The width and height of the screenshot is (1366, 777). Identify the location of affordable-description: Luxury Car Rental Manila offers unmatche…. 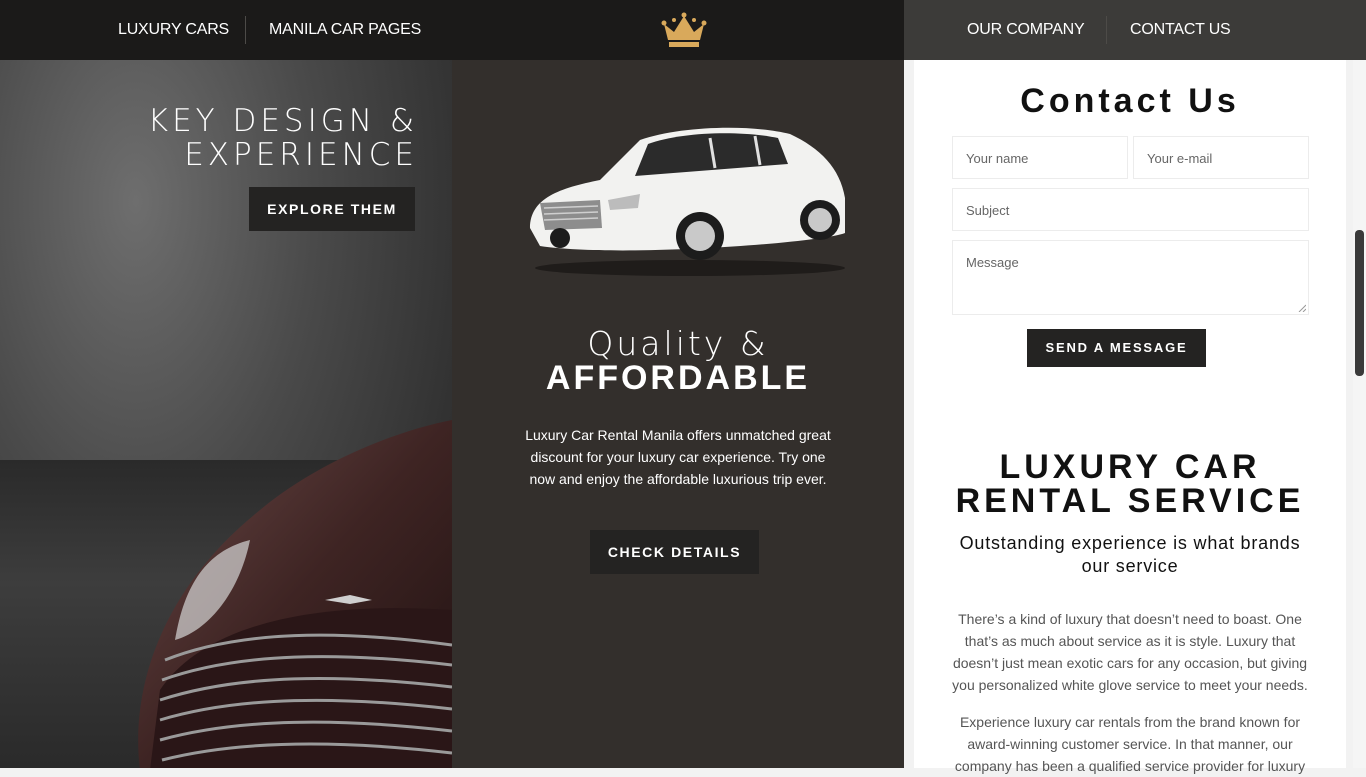
(678, 457).